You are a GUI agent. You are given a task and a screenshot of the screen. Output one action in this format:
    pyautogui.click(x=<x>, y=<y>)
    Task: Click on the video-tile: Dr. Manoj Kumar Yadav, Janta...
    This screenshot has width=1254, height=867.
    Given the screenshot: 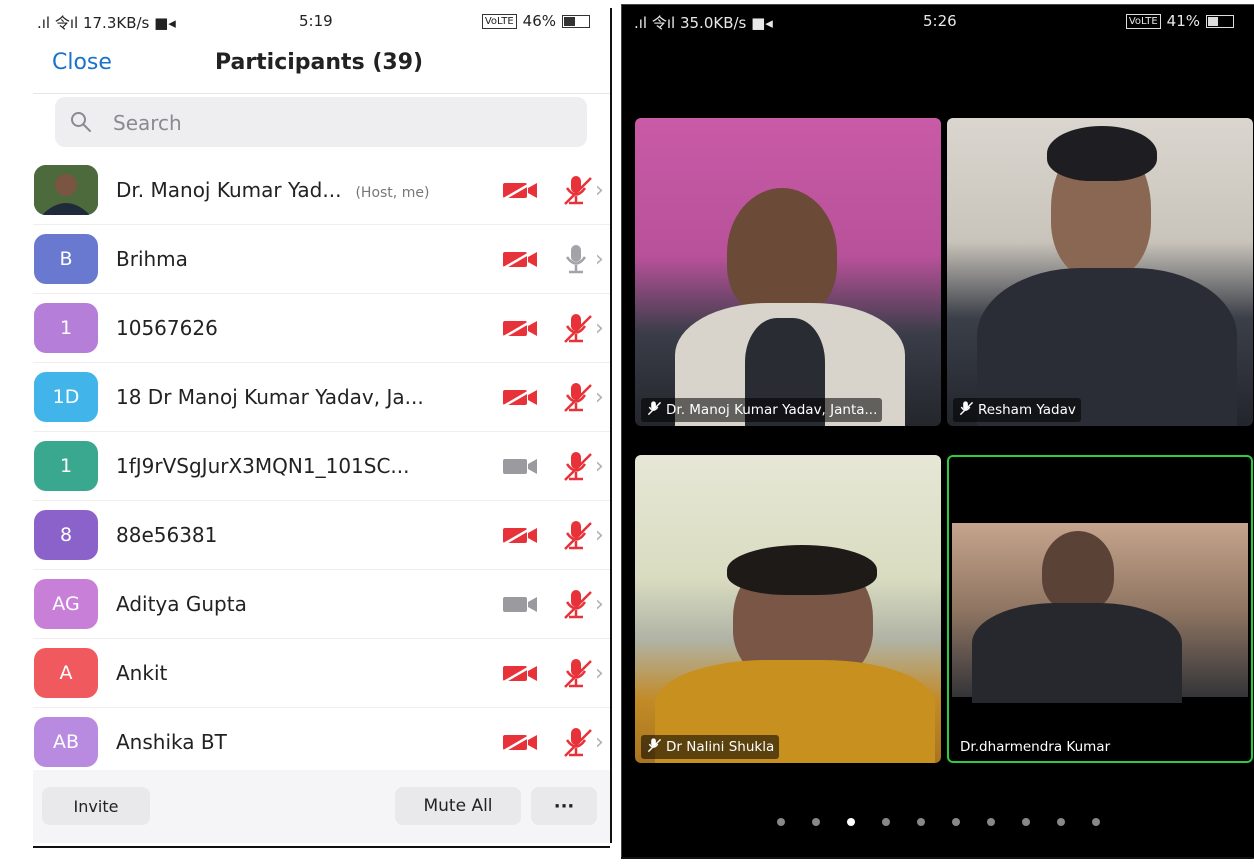 What is the action you would take?
    pyautogui.click(x=788, y=272)
    